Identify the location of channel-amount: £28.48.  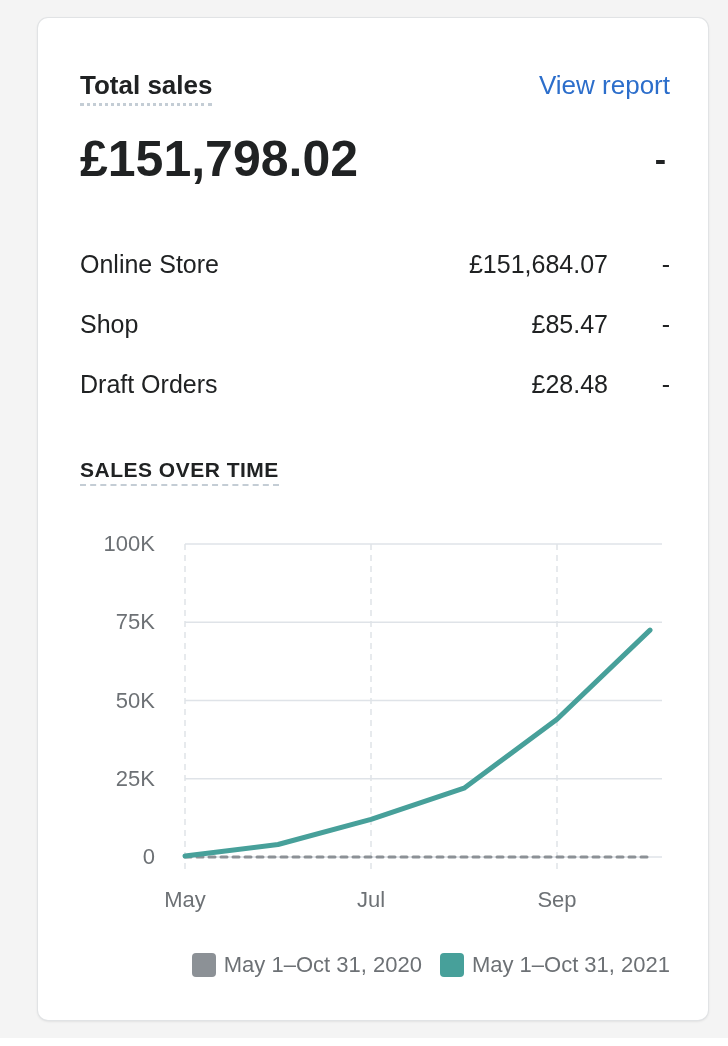
(569, 384).